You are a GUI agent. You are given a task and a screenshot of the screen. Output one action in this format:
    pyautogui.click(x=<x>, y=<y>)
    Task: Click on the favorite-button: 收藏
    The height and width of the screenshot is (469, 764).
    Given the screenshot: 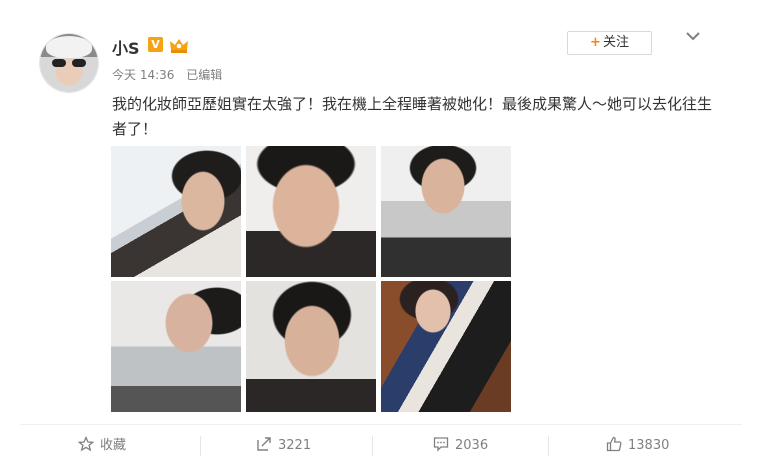 What is the action you would take?
    pyautogui.click(x=102, y=446)
    